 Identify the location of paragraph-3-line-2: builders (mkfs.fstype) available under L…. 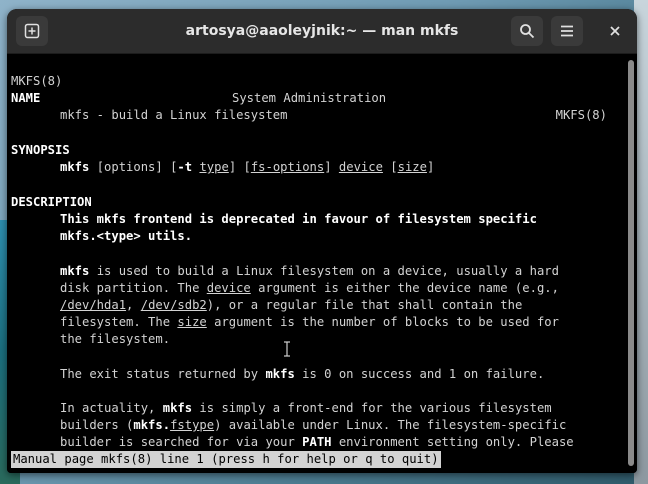
(313, 425).